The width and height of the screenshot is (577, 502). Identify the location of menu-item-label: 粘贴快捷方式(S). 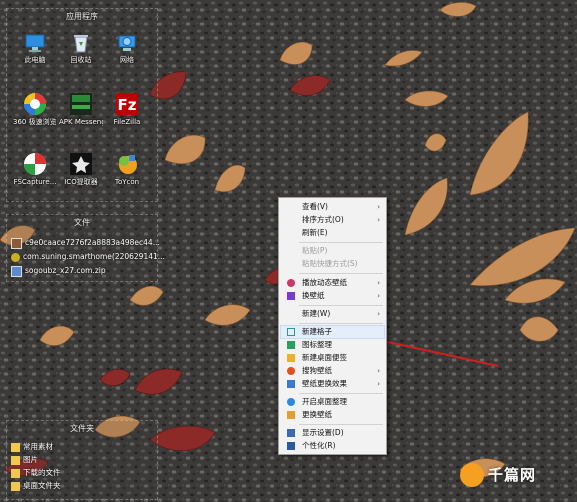
(330, 263).